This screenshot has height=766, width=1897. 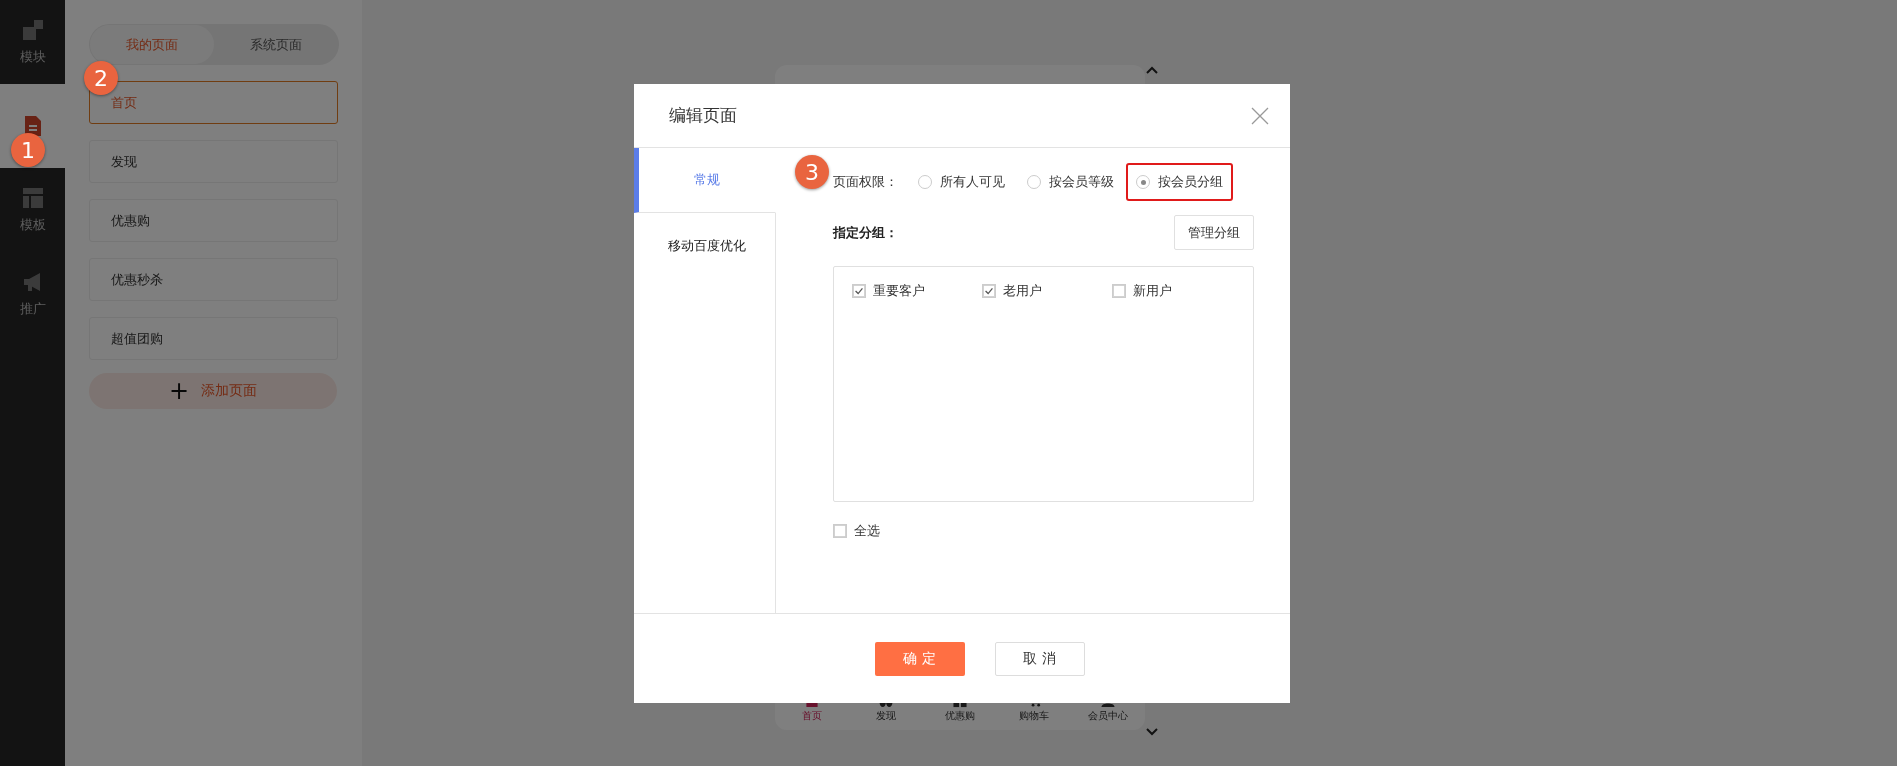 What do you see at coordinates (213, 338) in the screenshot?
I see `page-item: 超值团购` at bounding box center [213, 338].